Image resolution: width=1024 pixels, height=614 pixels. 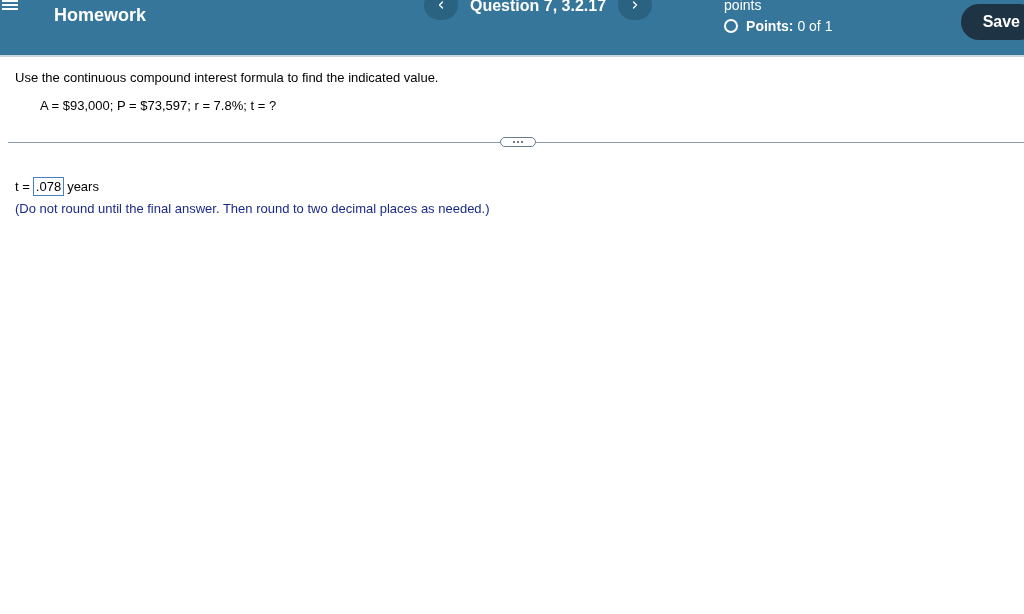 What do you see at coordinates (48, 186) in the screenshot?
I see `answer-field: .078` at bounding box center [48, 186].